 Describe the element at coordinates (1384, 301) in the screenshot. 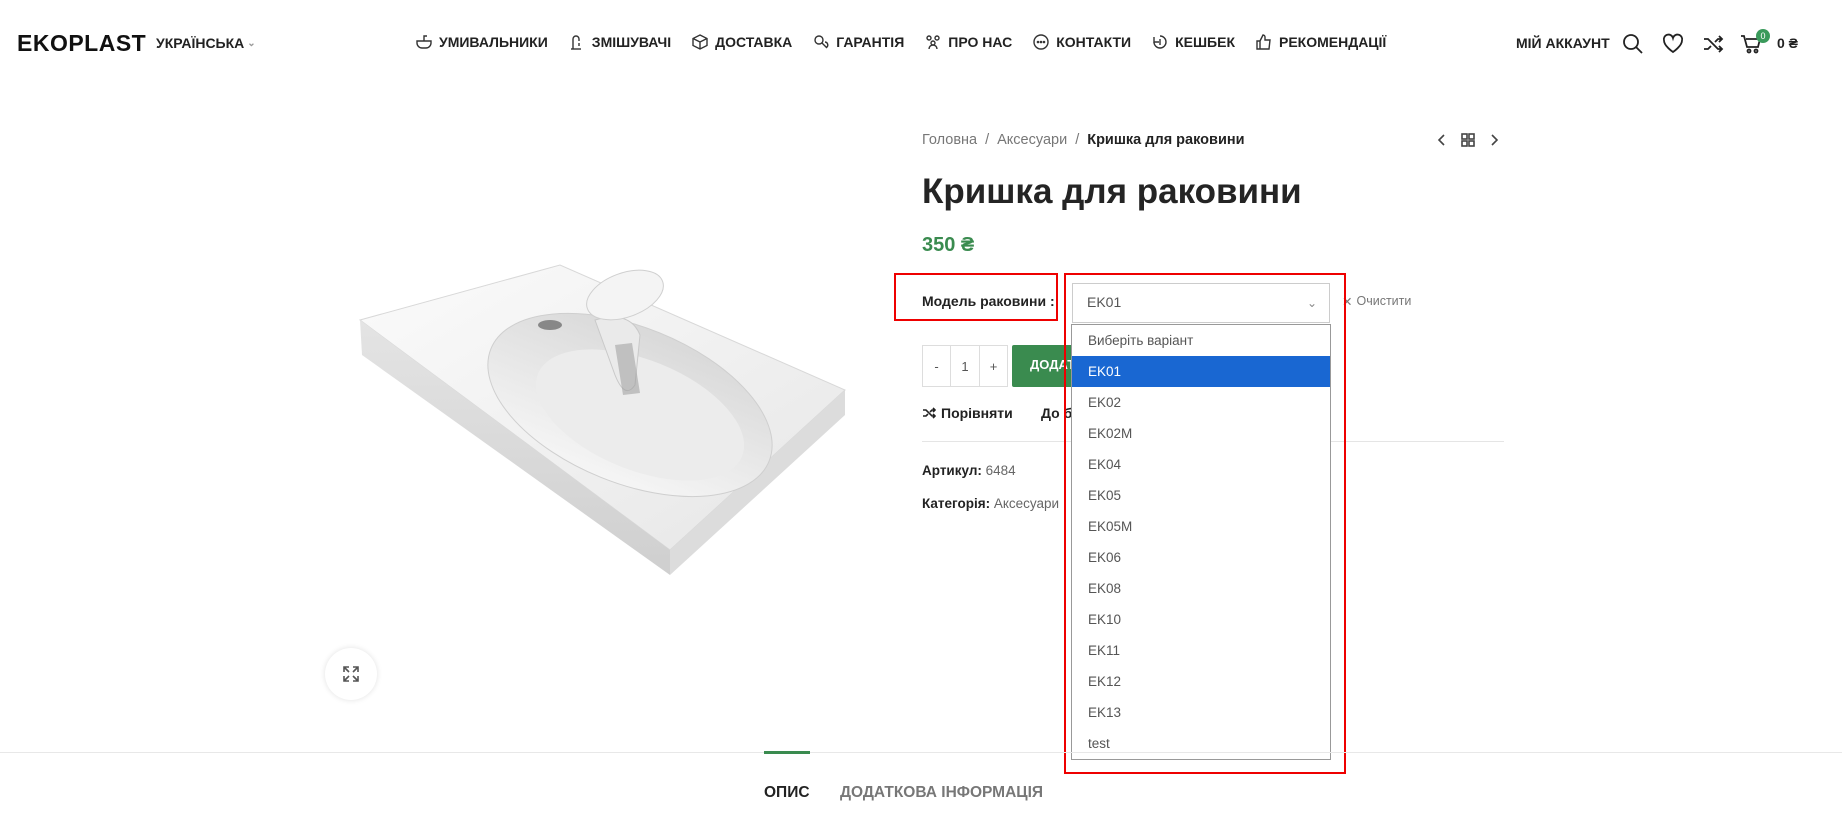

I see `clear-label: Очистити` at that location.